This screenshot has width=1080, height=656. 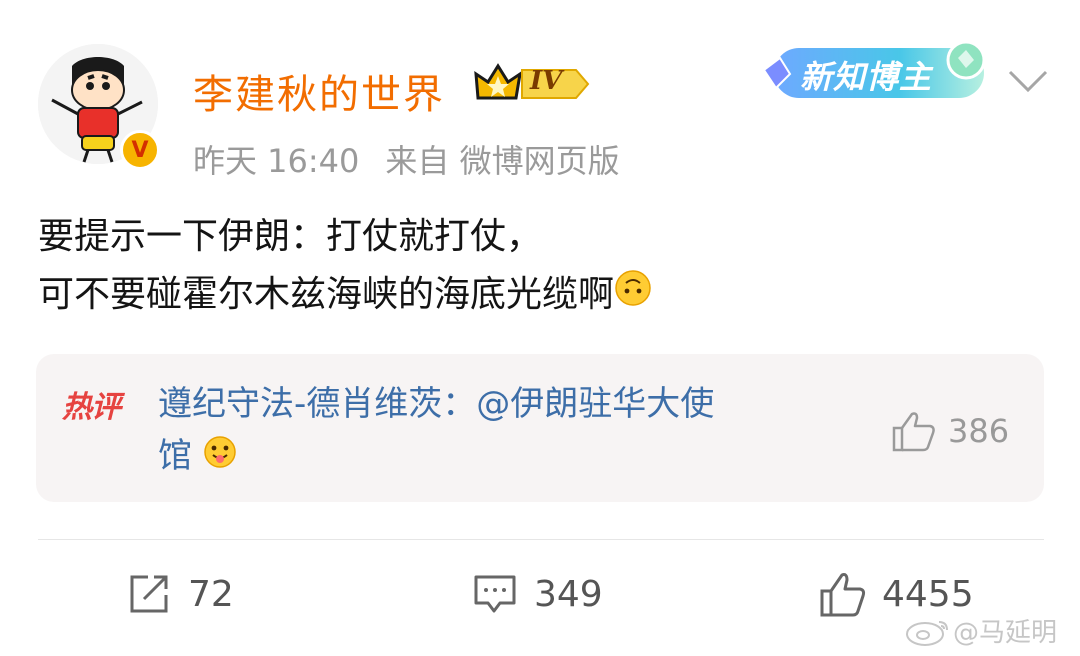 I want to click on divider, so click(x=541, y=539).